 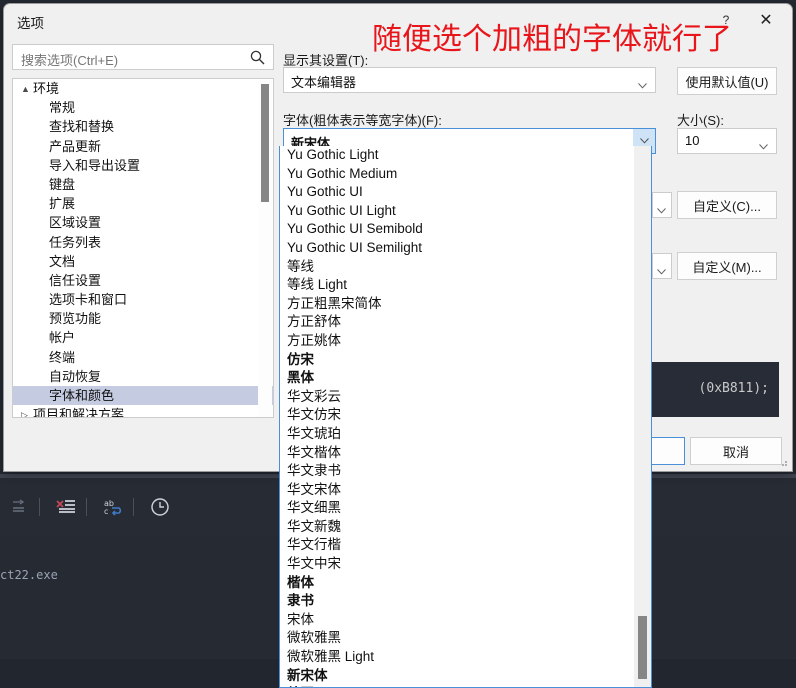 What do you see at coordinates (46, 88) in the screenshot?
I see `tree-item-label: 环境` at bounding box center [46, 88].